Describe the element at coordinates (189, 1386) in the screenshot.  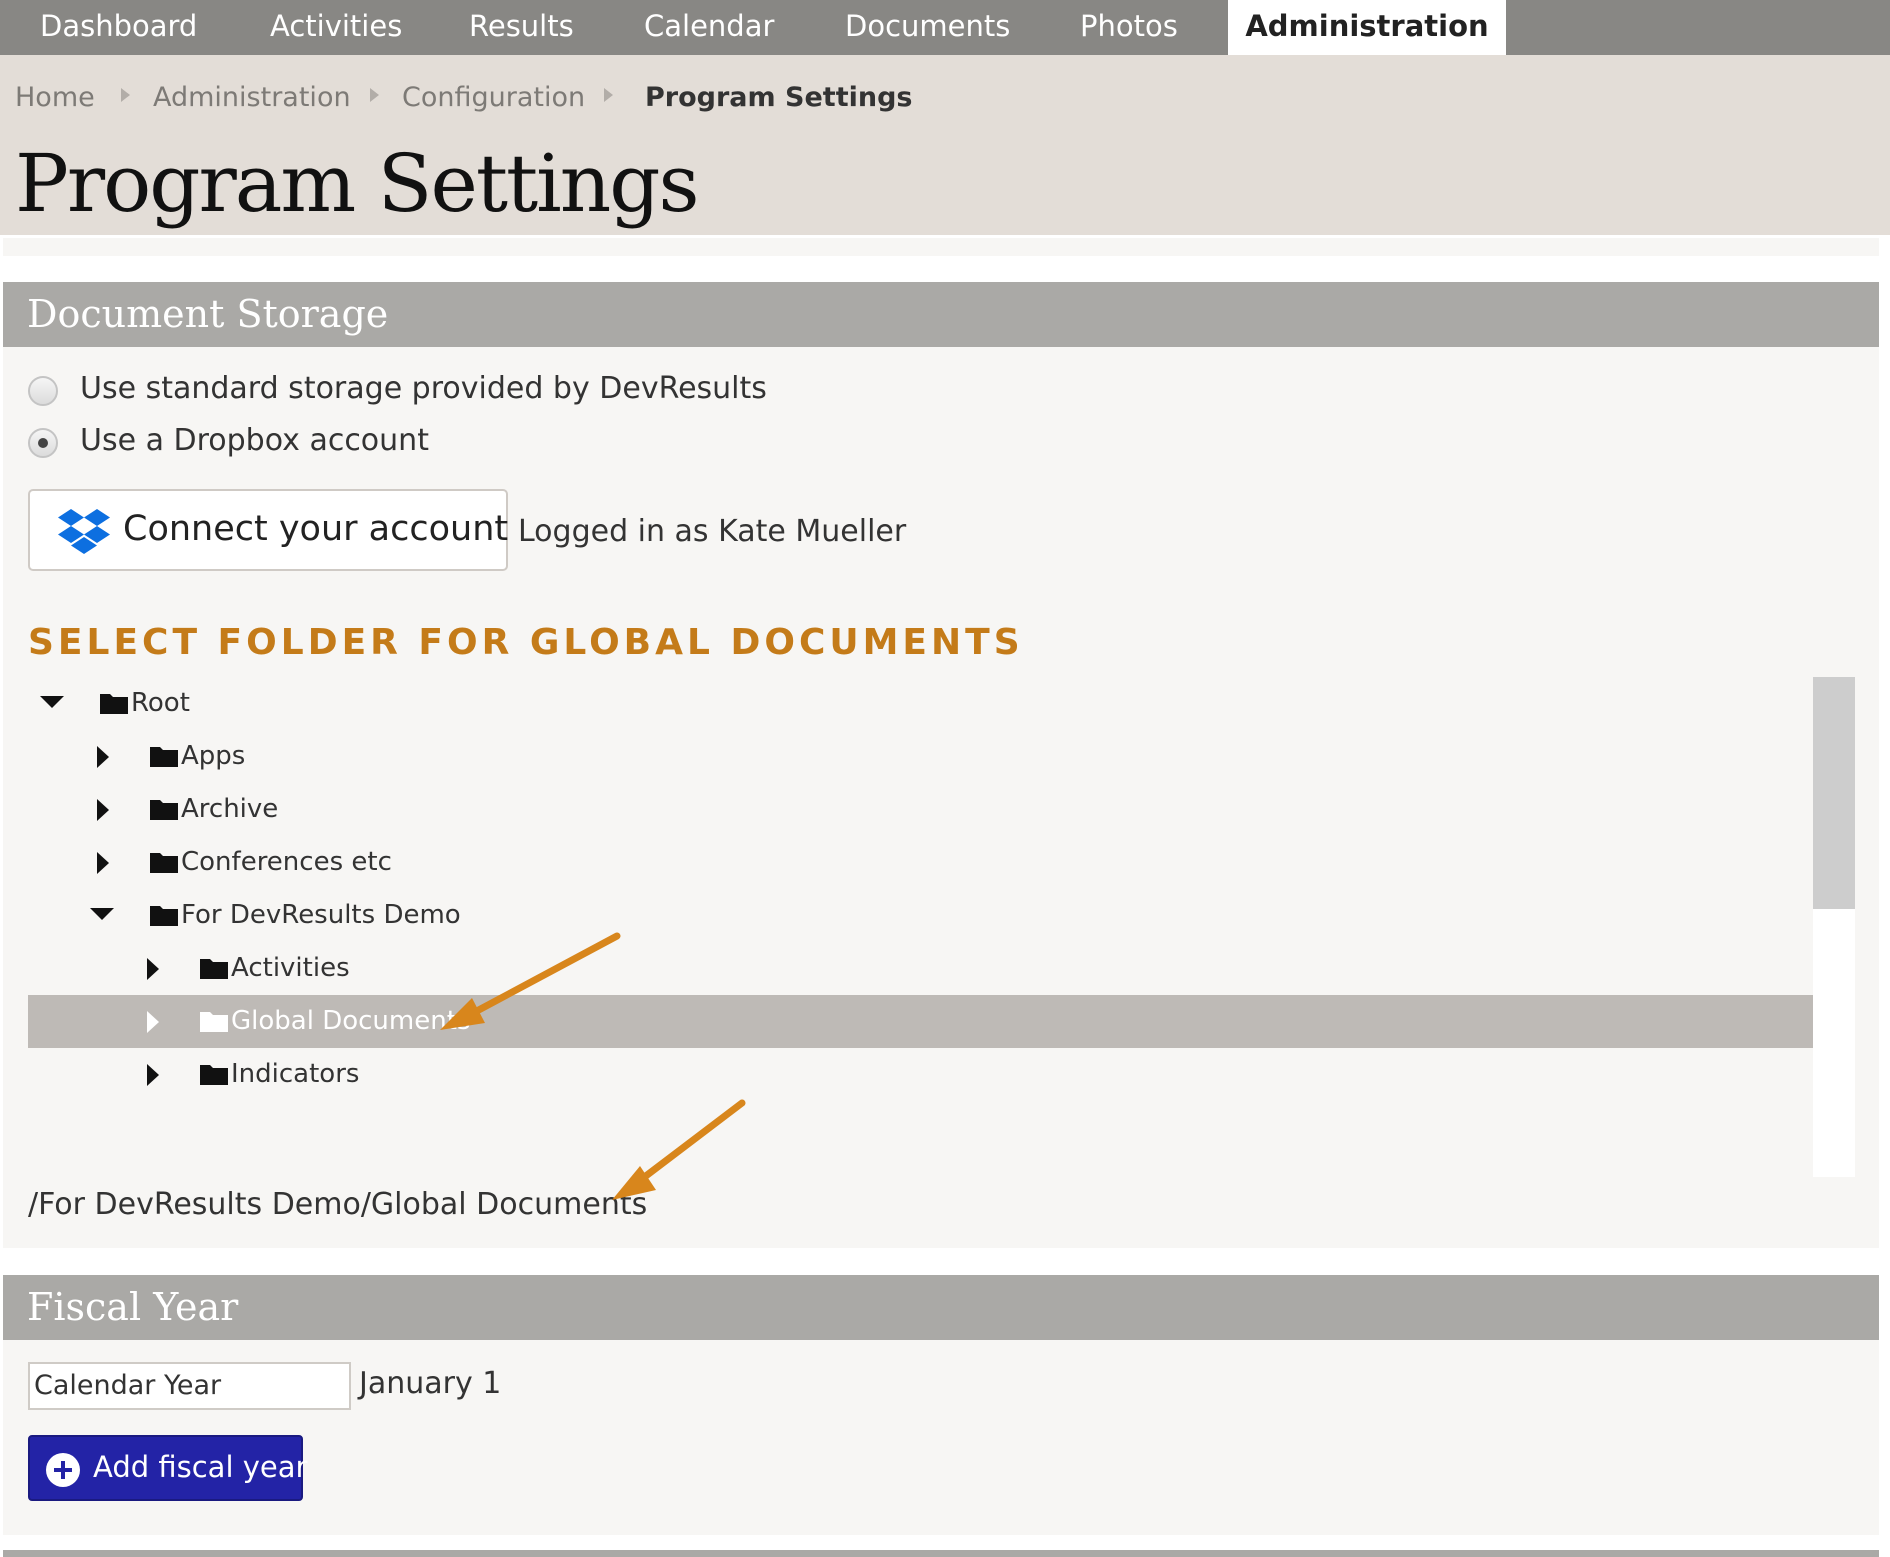
I see `fiscal-year-input: Calendar Year` at that location.